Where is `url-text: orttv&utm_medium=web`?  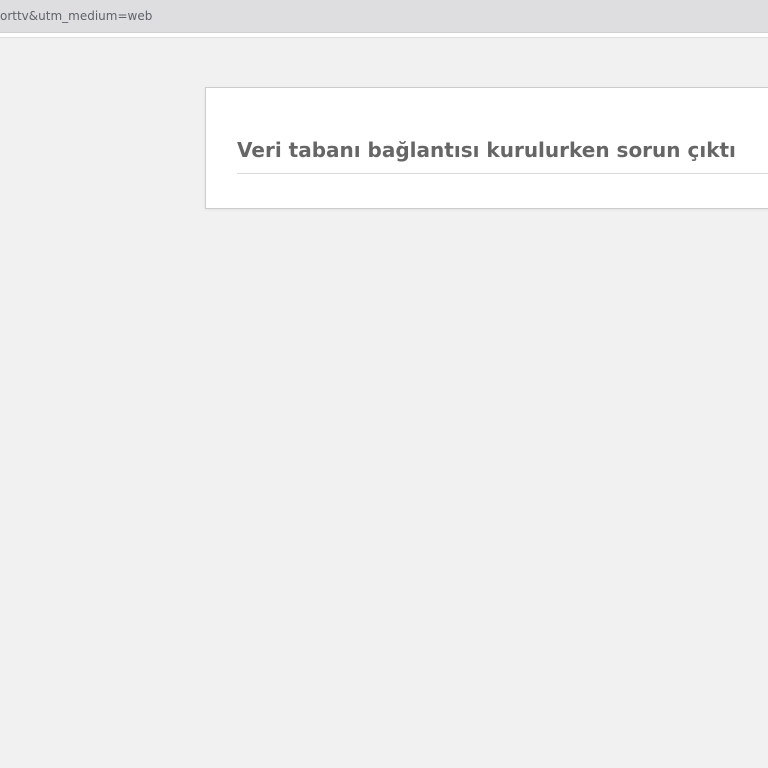
url-text: orttv&utm_medium=web is located at coordinates (76, 16).